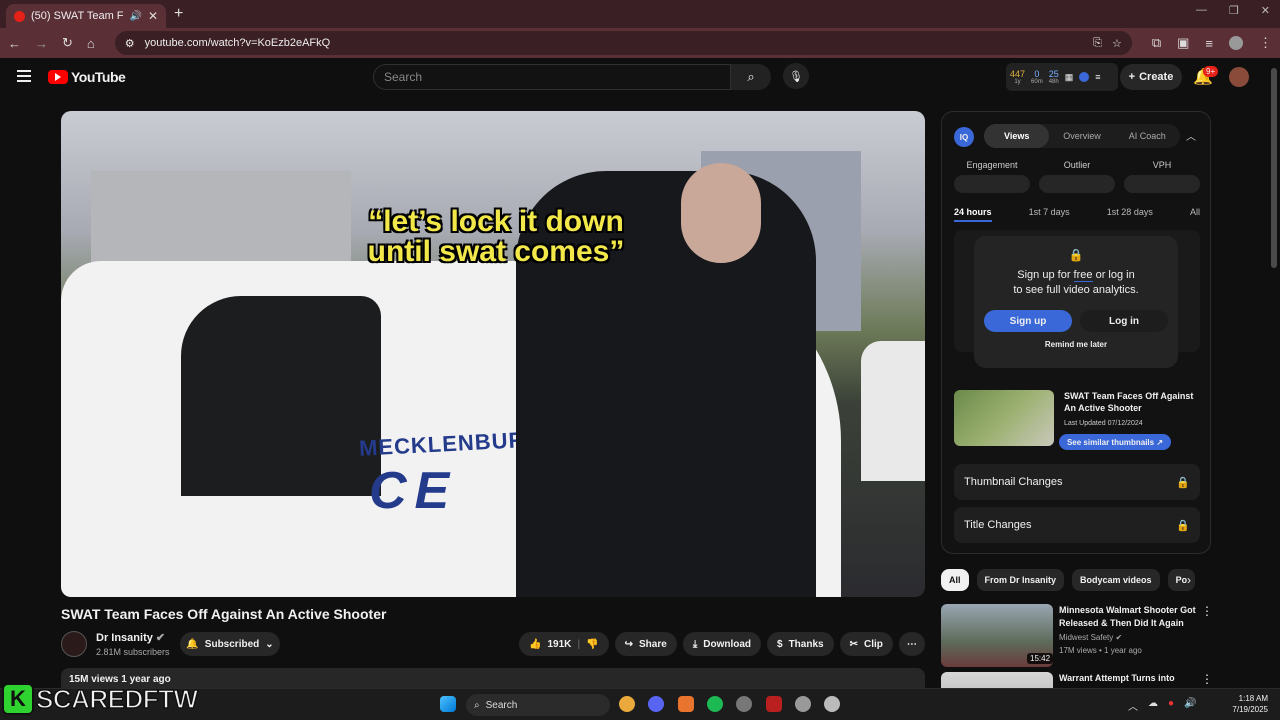  I want to click on period-24h: 24 hours, so click(973, 214).